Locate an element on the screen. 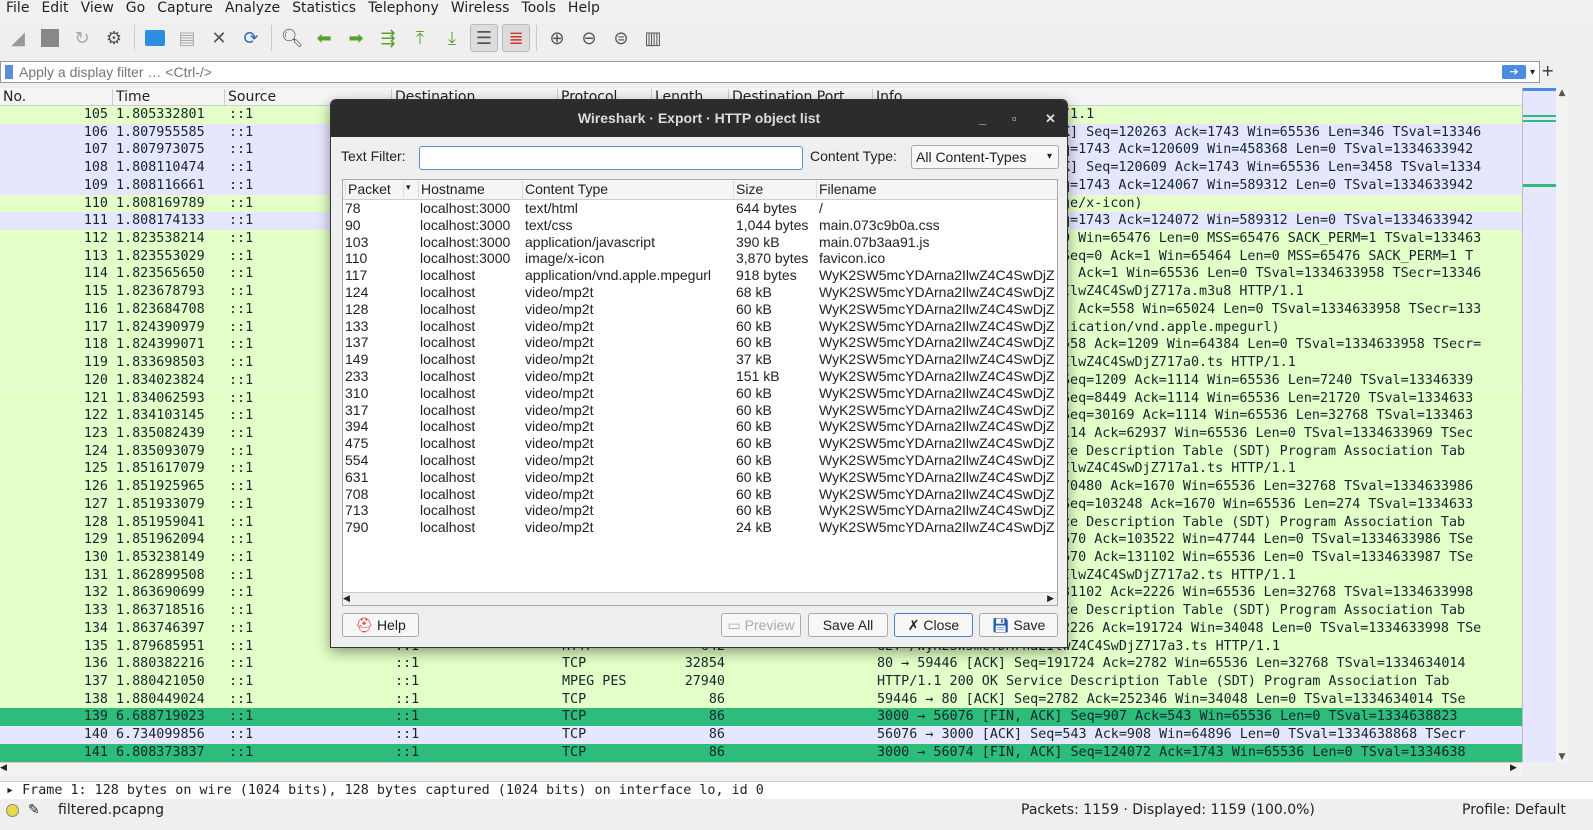 Image resolution: width=1593 pixels, height=830 pixels. capture-options-icon: ⚙ is located at coordinates (114, 38).